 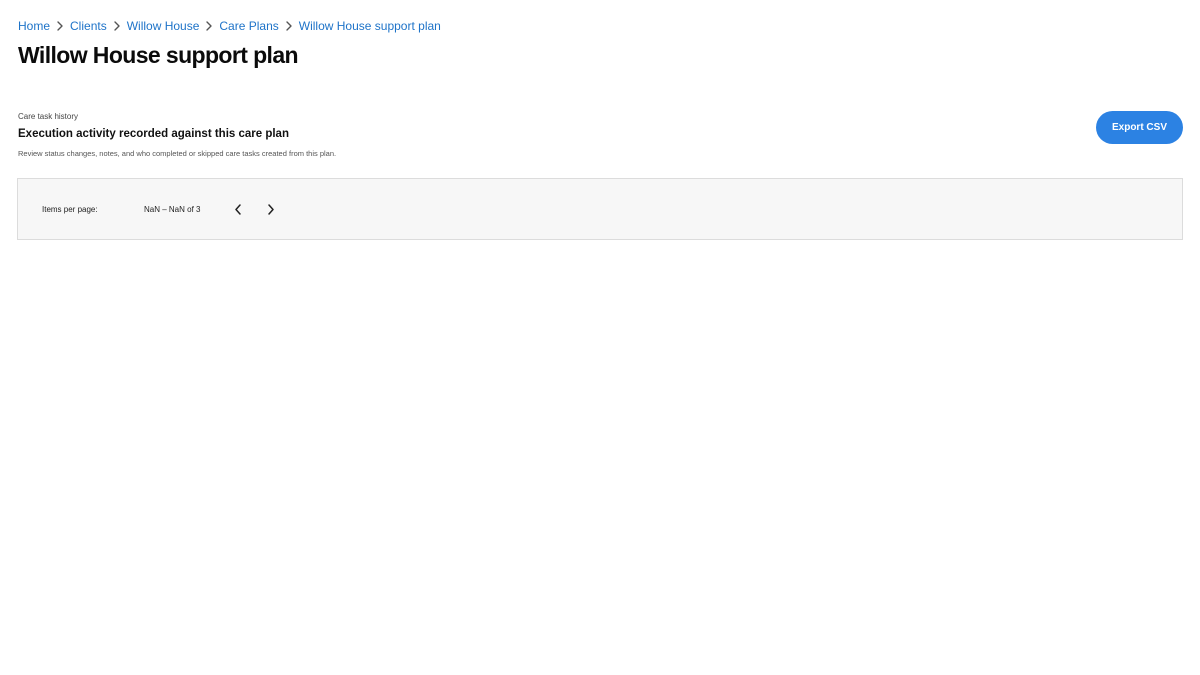 I want to click on next-page-button, so click(x=271, y=209).